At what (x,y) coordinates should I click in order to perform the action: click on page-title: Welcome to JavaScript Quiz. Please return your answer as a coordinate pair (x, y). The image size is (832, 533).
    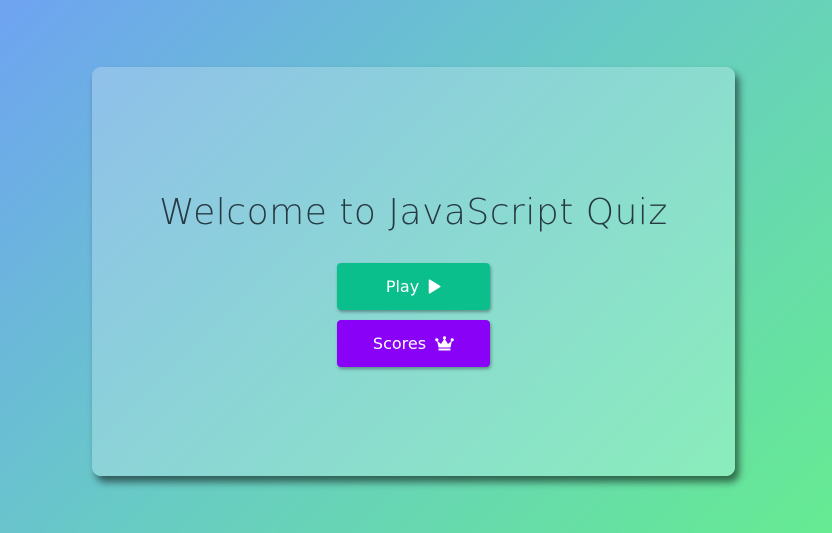
    Looking at the image, I should click on (413, 212).